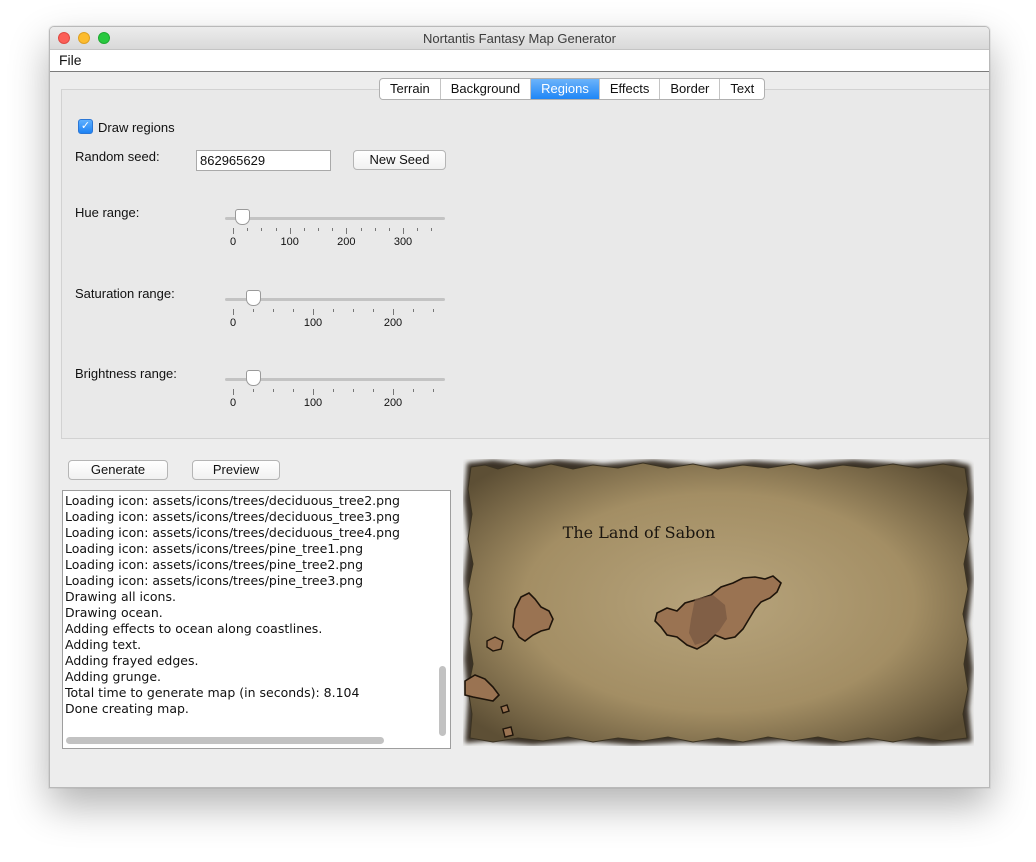 Image resolution: width=1036 pixels, height=862 pixels. What do you see at coordinates (136, 127) in the screenshot?
I see `draw-regions-label: Draw regions` at bounding box center [136, 127].